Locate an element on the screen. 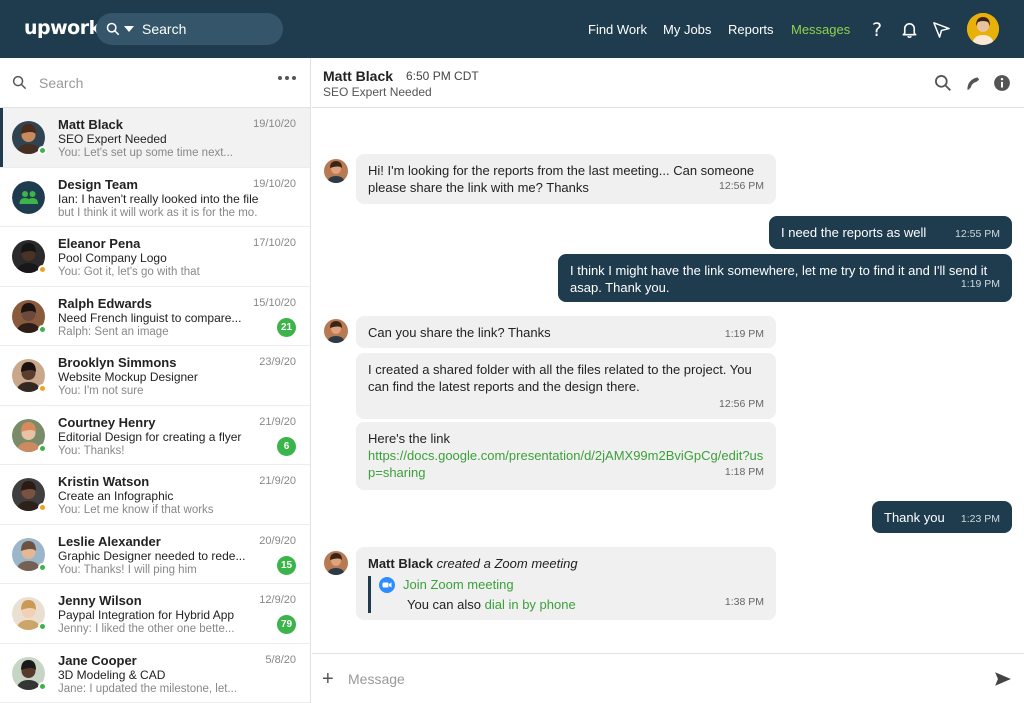  message-composer: + Message is located at coordinates (668, 678).